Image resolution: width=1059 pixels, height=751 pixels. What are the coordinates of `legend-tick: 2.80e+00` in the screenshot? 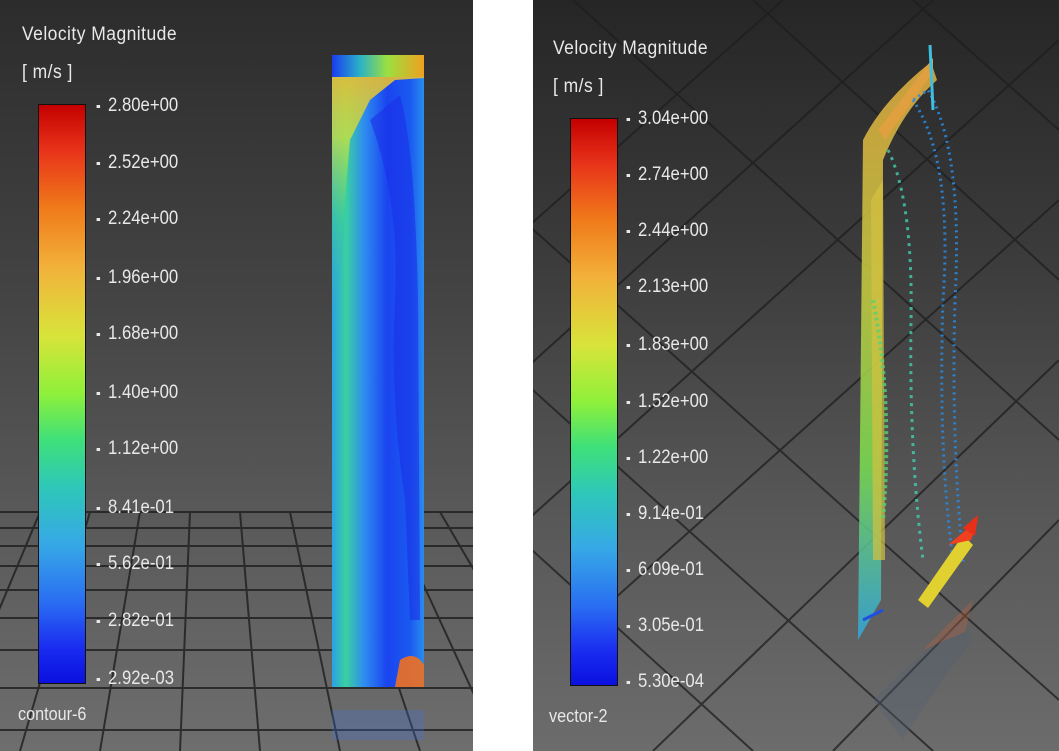 It's located at (137, 105).